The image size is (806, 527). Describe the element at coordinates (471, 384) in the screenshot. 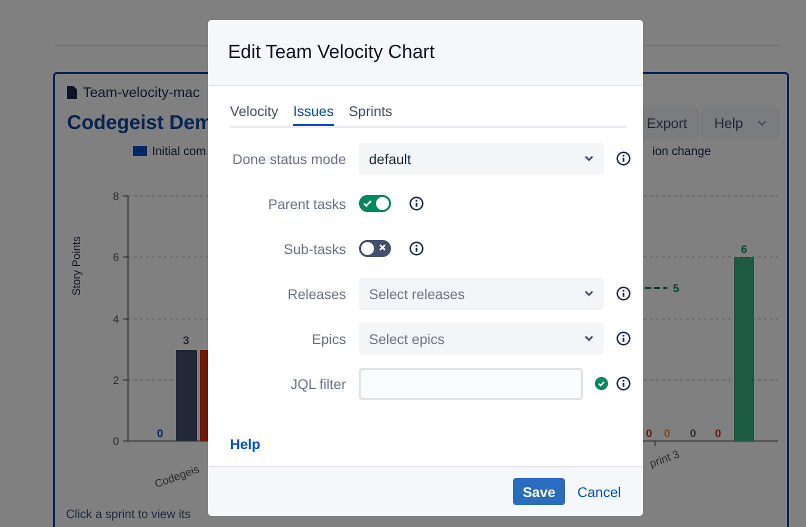

I see `input-field` at that location.